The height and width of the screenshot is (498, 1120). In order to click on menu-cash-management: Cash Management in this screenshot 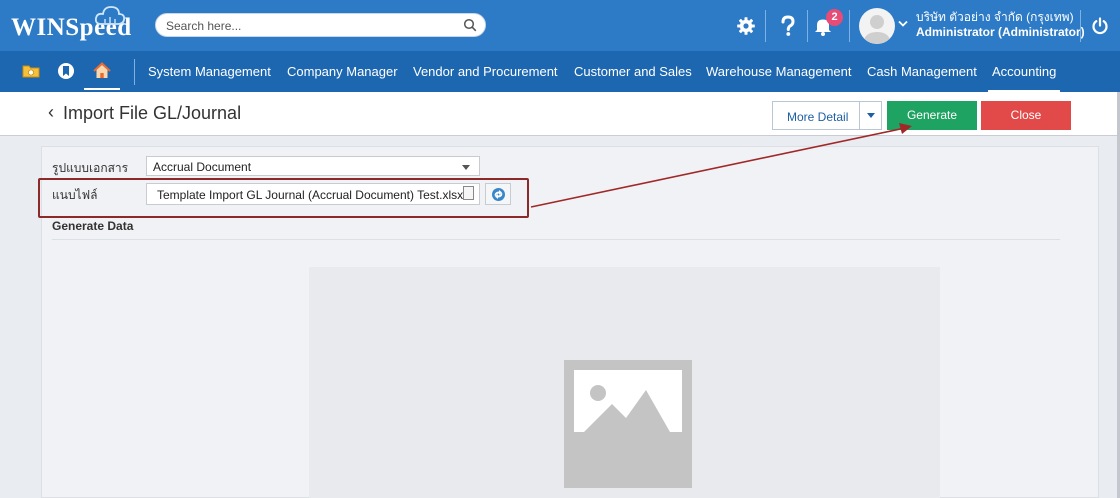, I will do `click(922, 71)`.